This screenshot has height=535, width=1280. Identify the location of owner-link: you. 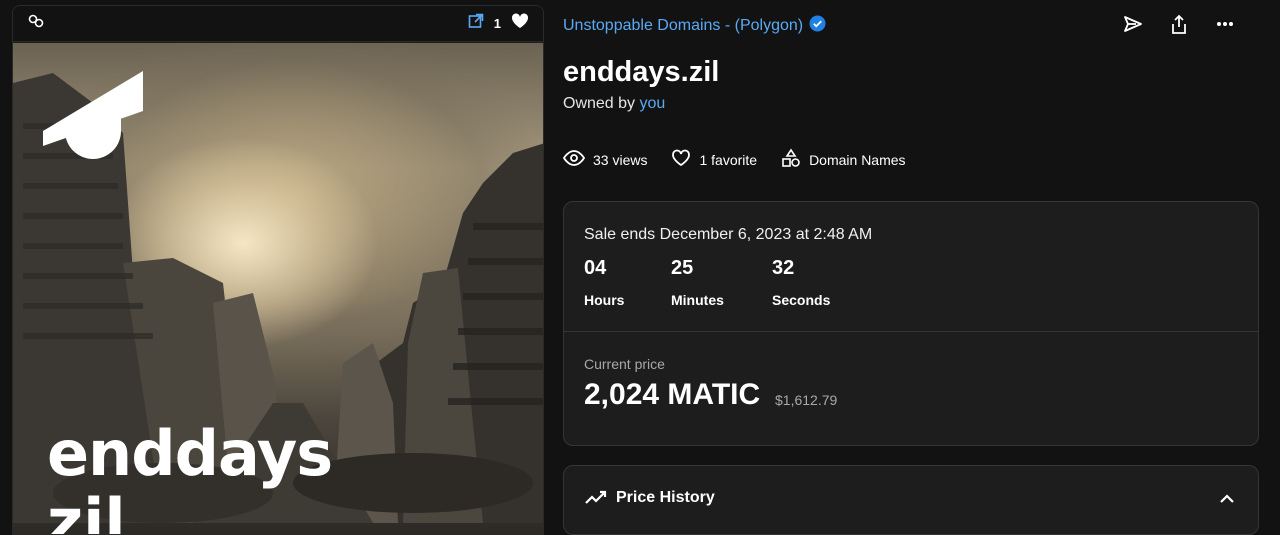
(653, 103).